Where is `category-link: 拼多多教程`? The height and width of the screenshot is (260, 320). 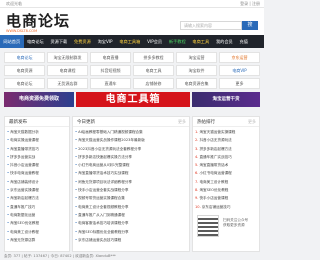
category-link: 拼多多教程 is located at coordinates (153, 57).